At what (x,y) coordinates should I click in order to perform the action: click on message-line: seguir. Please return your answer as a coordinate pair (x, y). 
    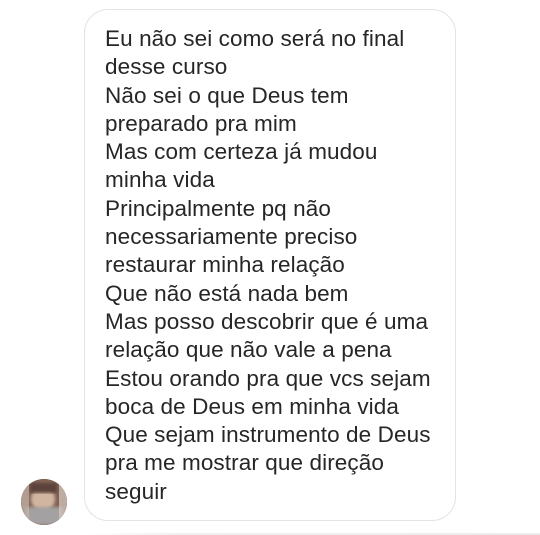
    Looking at the image, I should click on (136, 491).